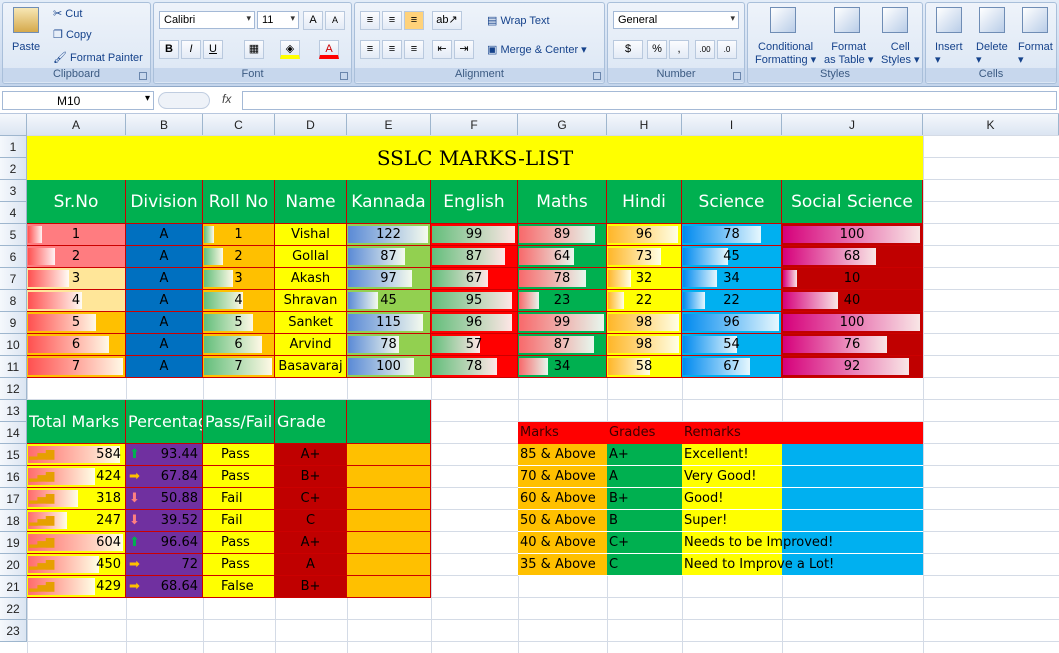 This screenshot has height=653, width=1059. I want to click on row-header-16: 16, so click(13, 477).